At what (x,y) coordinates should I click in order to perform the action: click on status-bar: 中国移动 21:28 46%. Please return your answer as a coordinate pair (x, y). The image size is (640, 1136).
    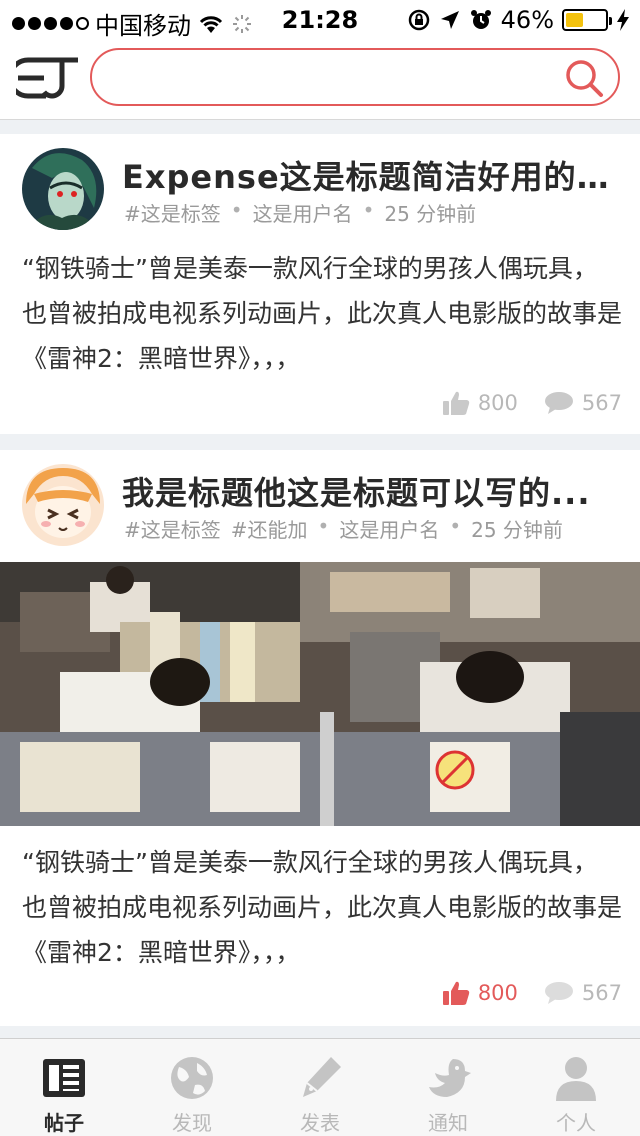
    Looking at the image, I should click on (320, 20).